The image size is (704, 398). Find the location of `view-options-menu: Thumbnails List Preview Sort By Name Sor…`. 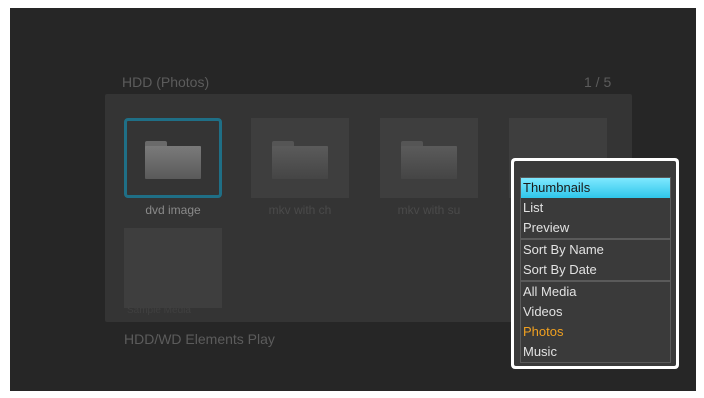

view-options-menu: Thumbnails List Preview Sort By Name Sor… is located at coordinates (595, 263).